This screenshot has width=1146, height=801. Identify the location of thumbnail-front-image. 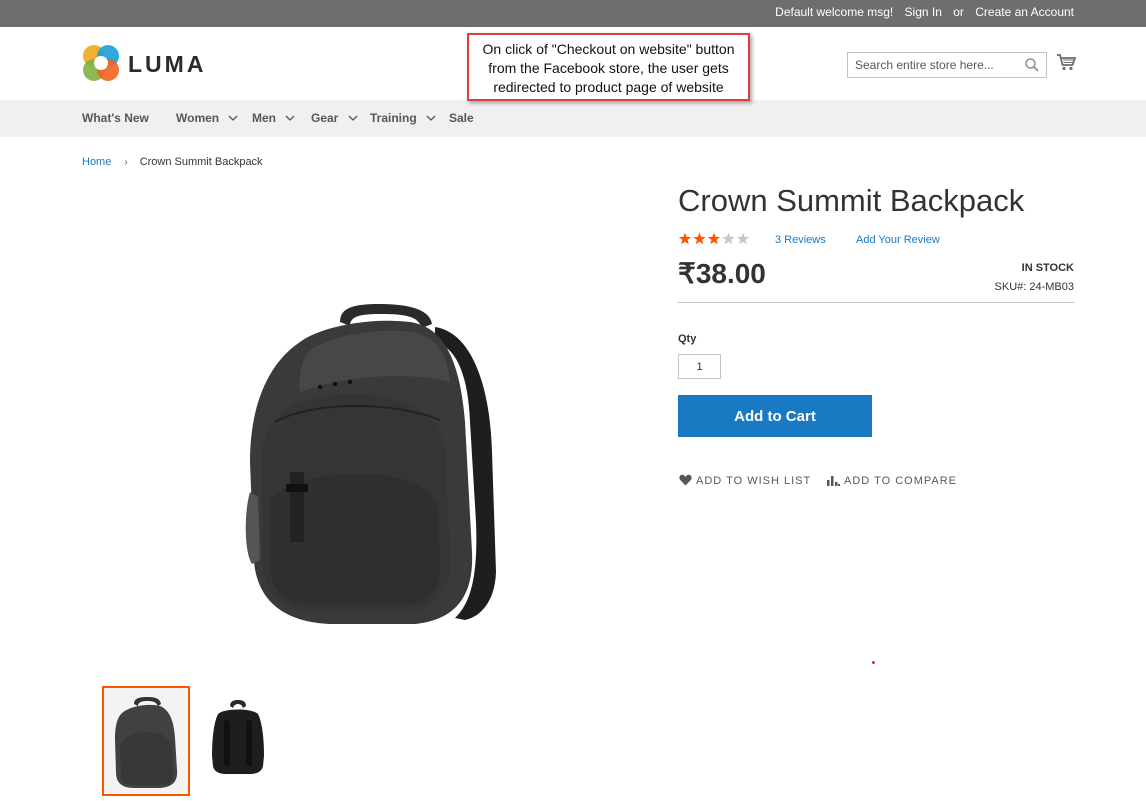
(146, 742).